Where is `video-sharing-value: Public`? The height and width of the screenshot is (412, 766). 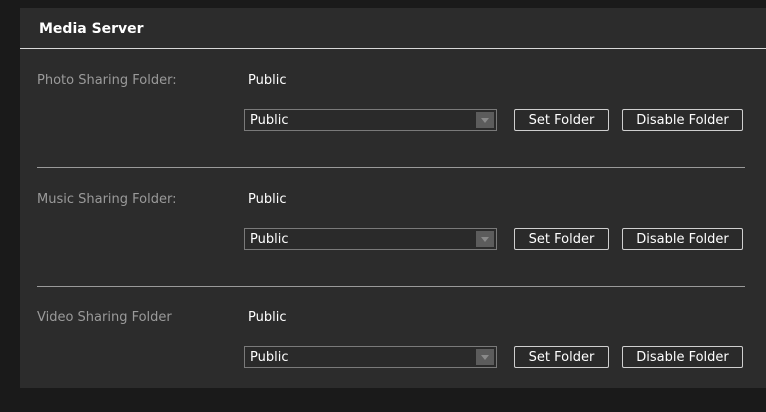 video-sharing-value: Public is located at coordinates (267, 317).